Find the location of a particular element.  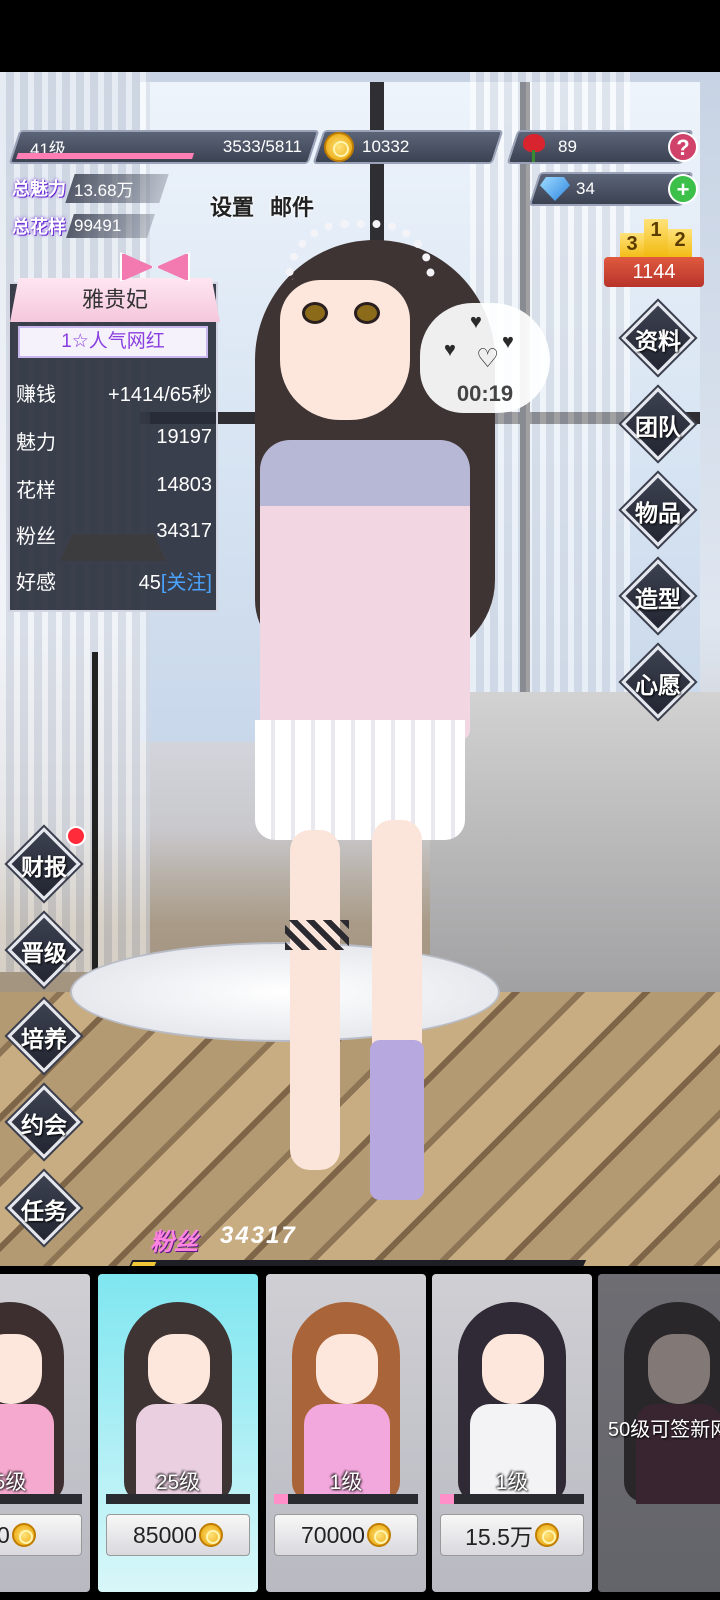

total-pattern: 总花样 99491 is located at coordinates (84, 226).